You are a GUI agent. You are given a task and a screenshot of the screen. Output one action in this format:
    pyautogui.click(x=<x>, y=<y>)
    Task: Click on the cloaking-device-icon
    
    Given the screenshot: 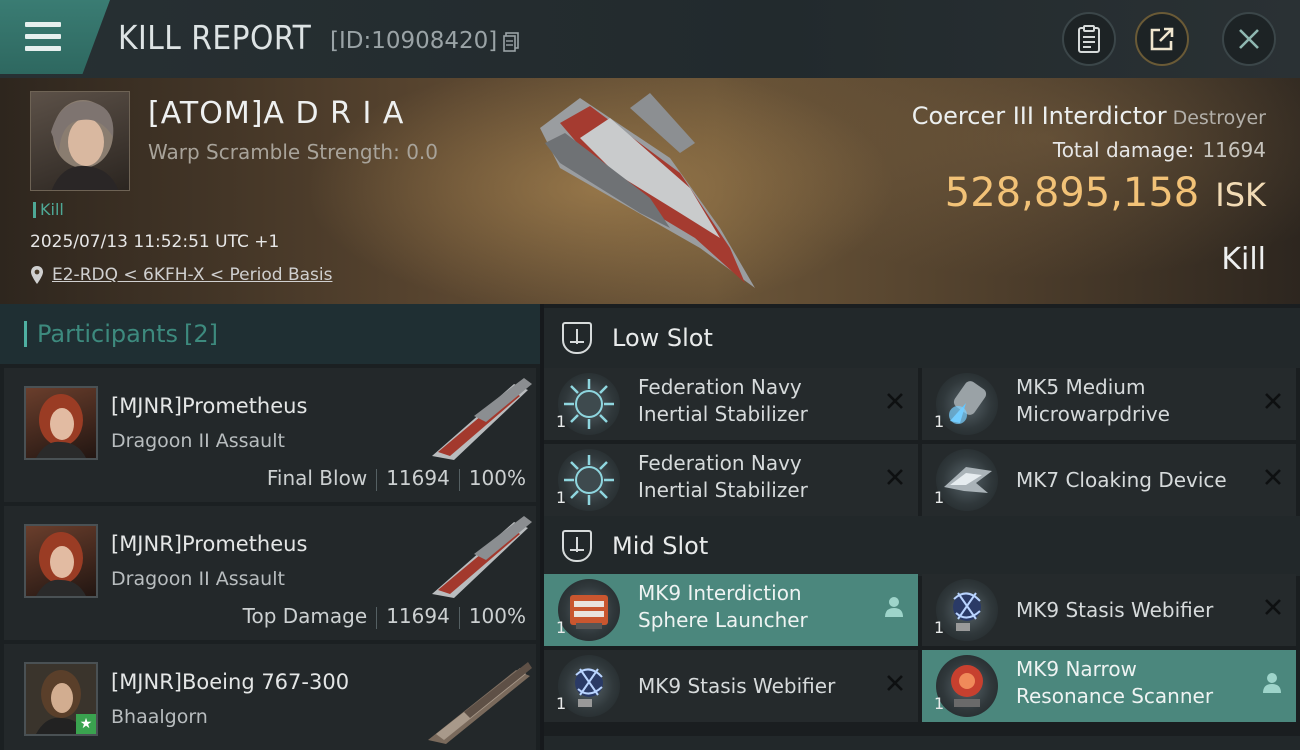 What is the action you would take?
    pyautogui.click(x=967, y=480)
    